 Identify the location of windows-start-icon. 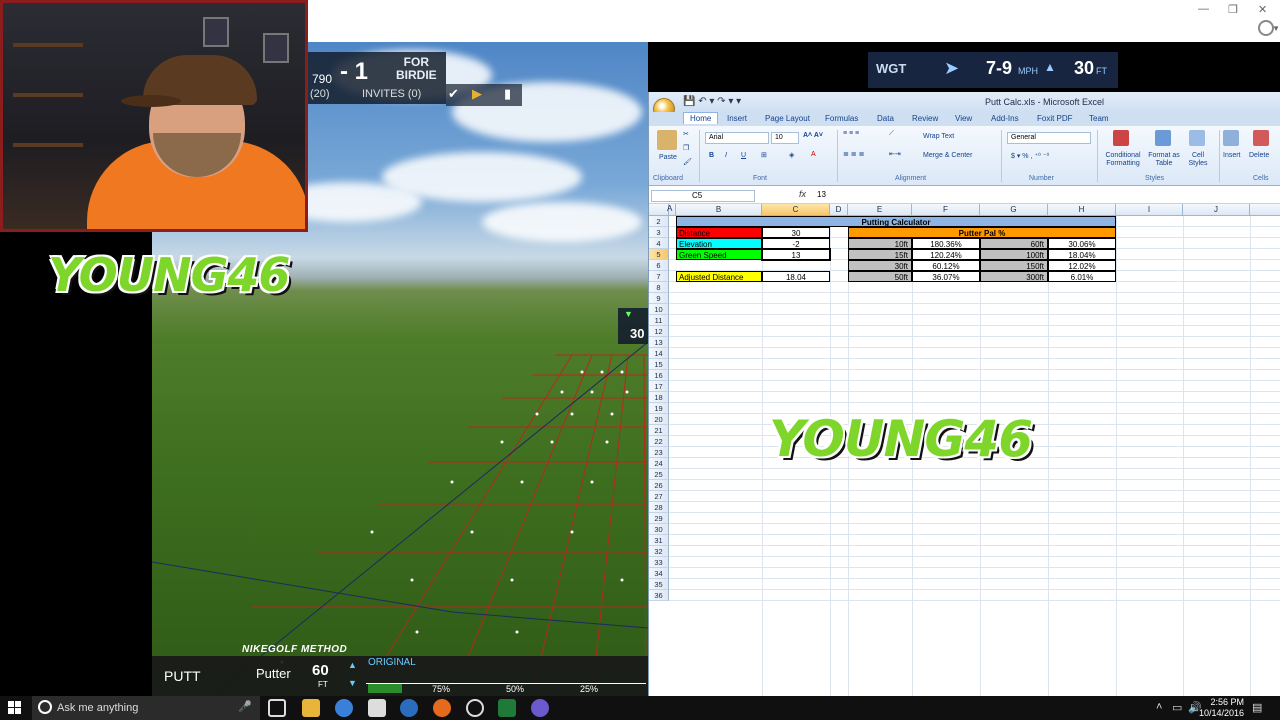
(15, 708).